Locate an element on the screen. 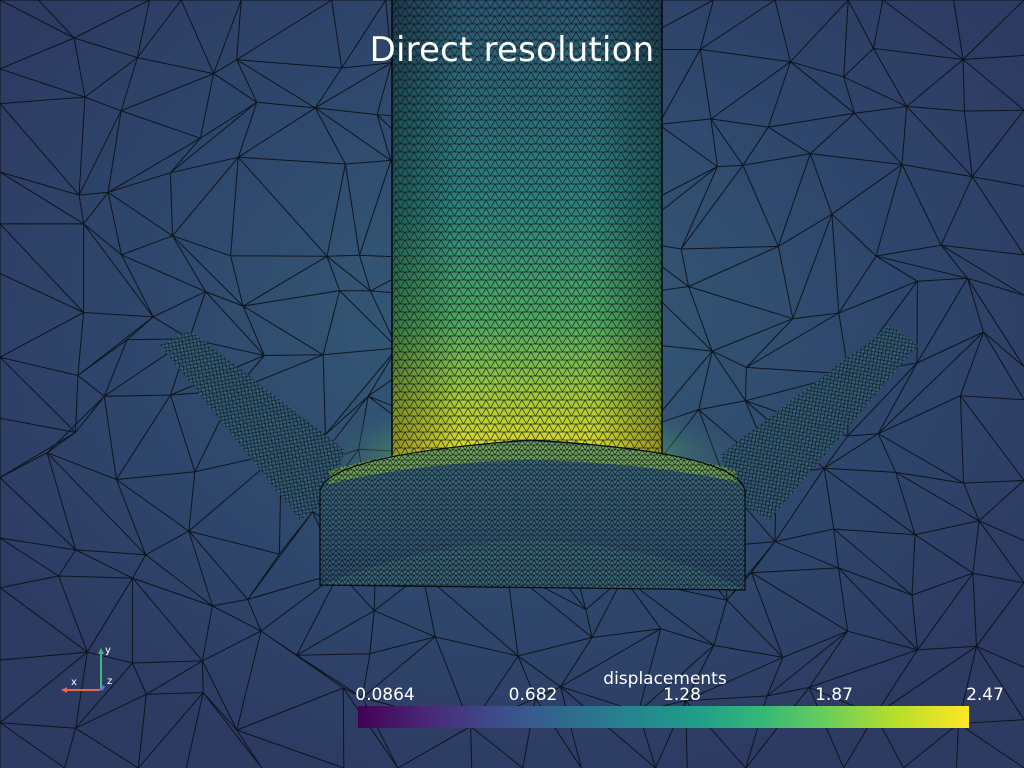 The width and height of the screenshot is (1024, 768). scalar-bar-tick-4: 2.47 is located at coordinates (985, 695).